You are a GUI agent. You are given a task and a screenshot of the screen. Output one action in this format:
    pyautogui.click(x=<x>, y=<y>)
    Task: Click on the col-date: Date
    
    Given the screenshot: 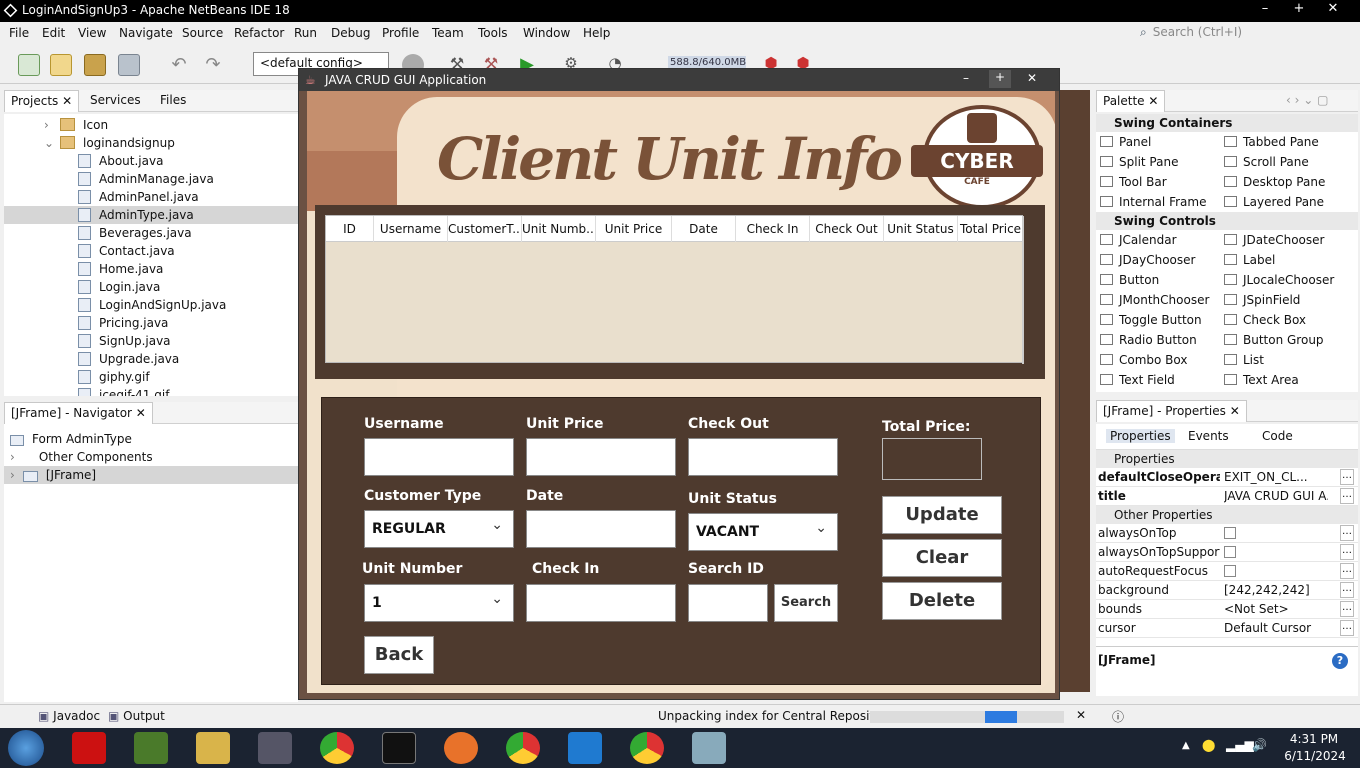 What is the action you would take?
    pyautogui.click(x=704, y=229)
    